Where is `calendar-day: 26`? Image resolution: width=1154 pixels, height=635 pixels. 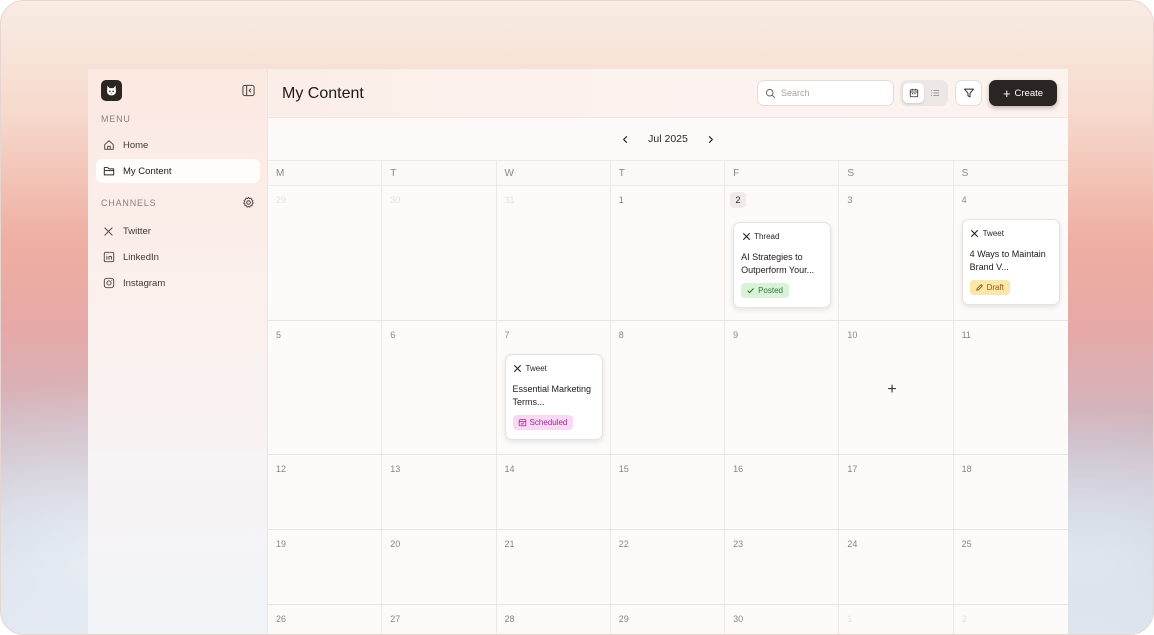
calendar-day: 26 is located at coordinates (325, 619).